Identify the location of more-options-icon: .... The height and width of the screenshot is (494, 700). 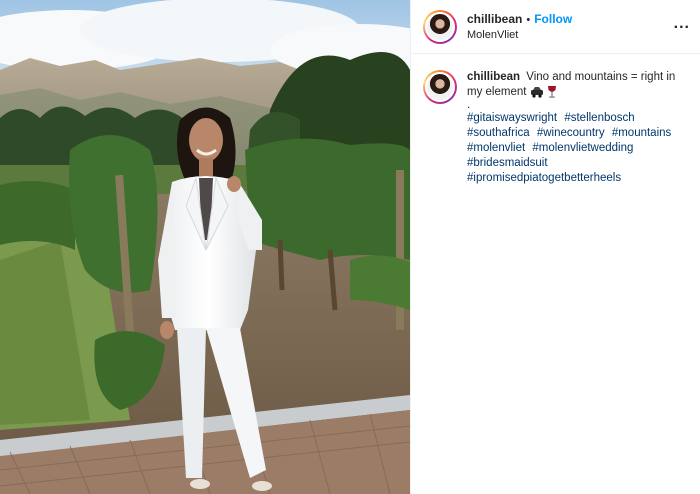
(682, 26).